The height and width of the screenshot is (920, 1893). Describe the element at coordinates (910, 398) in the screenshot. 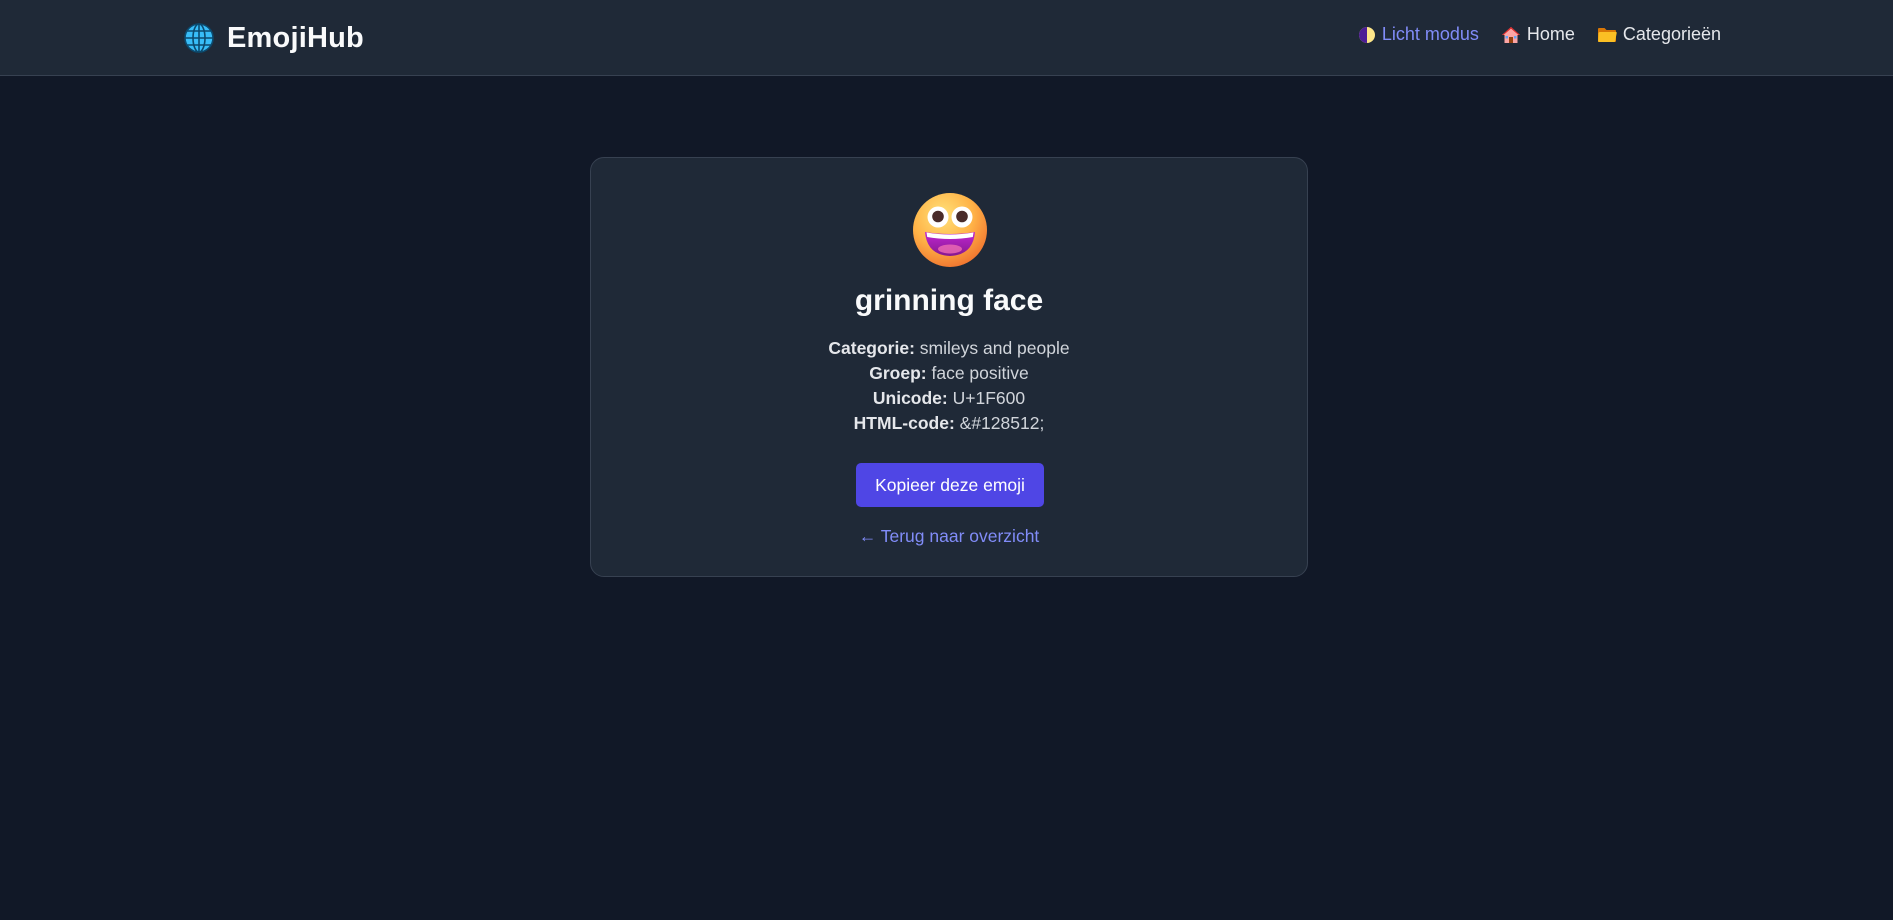

I see `detail-label: Unicode:` at that location.